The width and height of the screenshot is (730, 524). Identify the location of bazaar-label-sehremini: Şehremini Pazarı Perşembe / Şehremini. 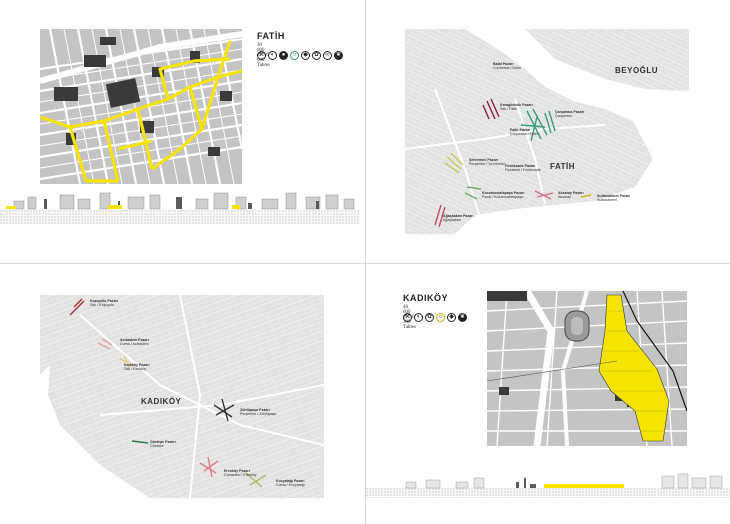
(487, 162).